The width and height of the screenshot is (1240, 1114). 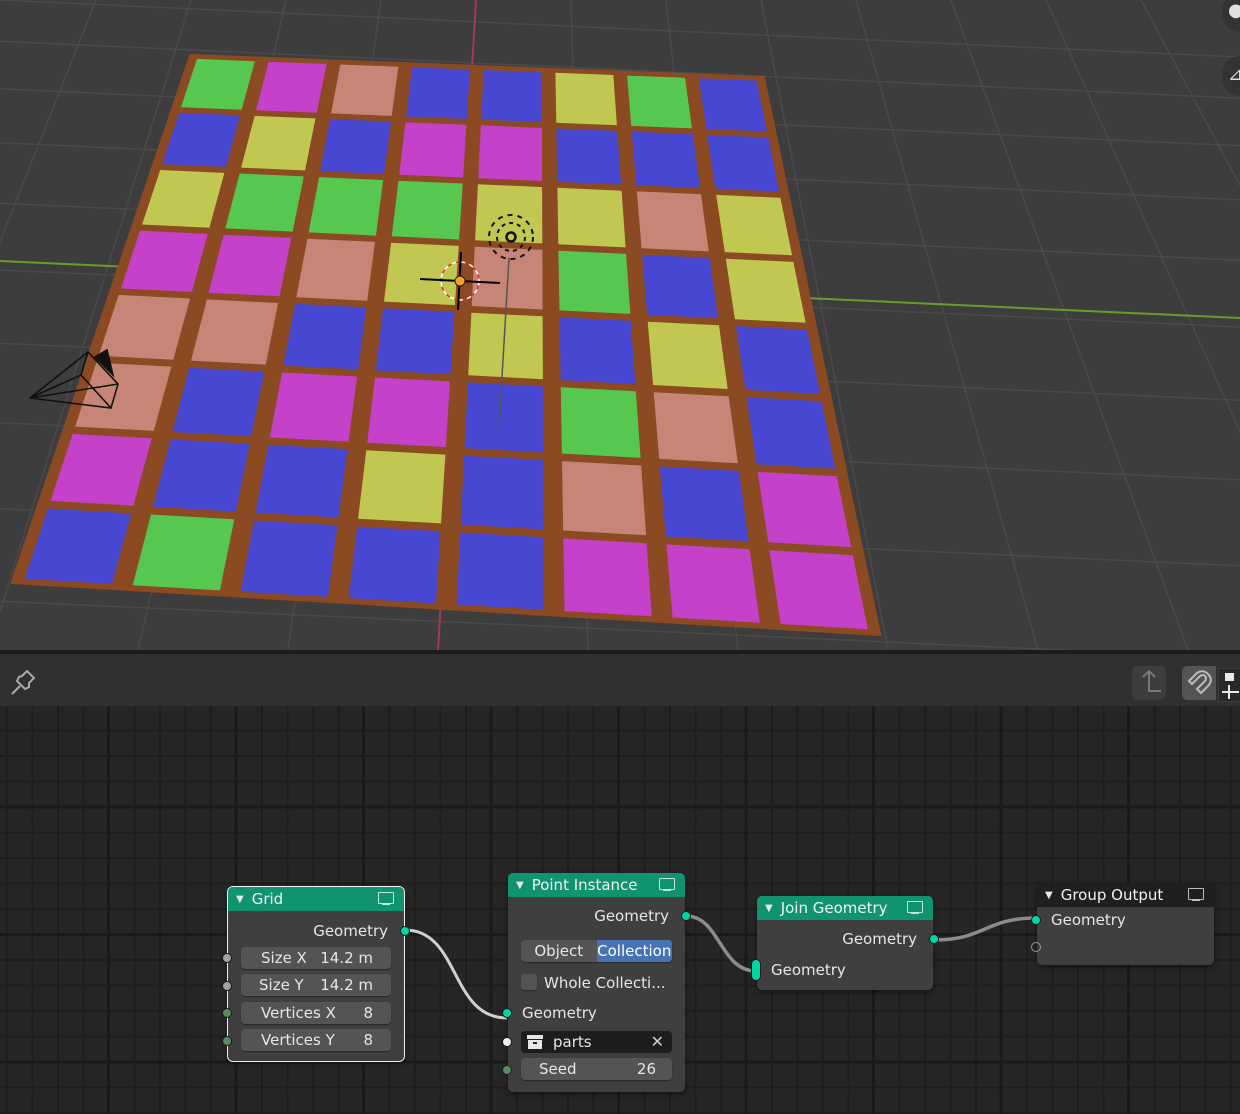 I want to click on pin-button, so click(x=23, y=683).